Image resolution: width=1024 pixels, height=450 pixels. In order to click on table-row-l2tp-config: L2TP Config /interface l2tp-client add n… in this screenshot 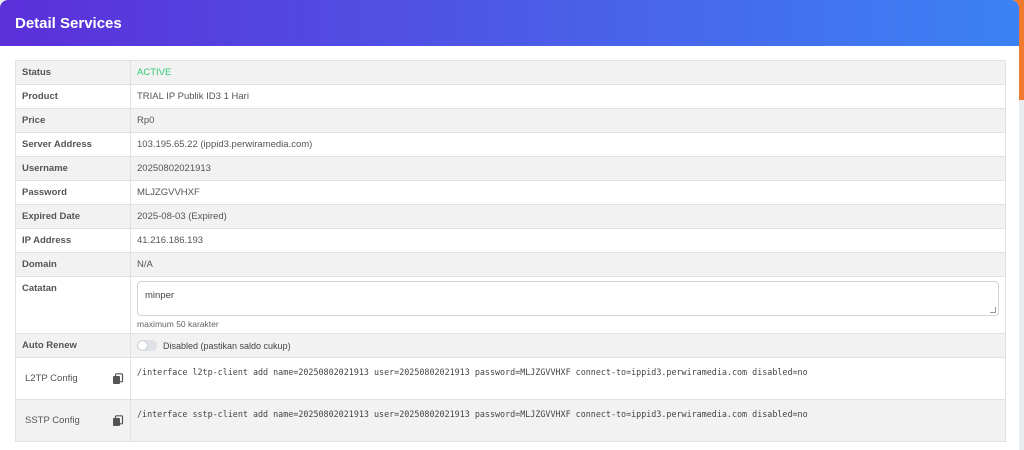, I will do `click(510, 378)`.